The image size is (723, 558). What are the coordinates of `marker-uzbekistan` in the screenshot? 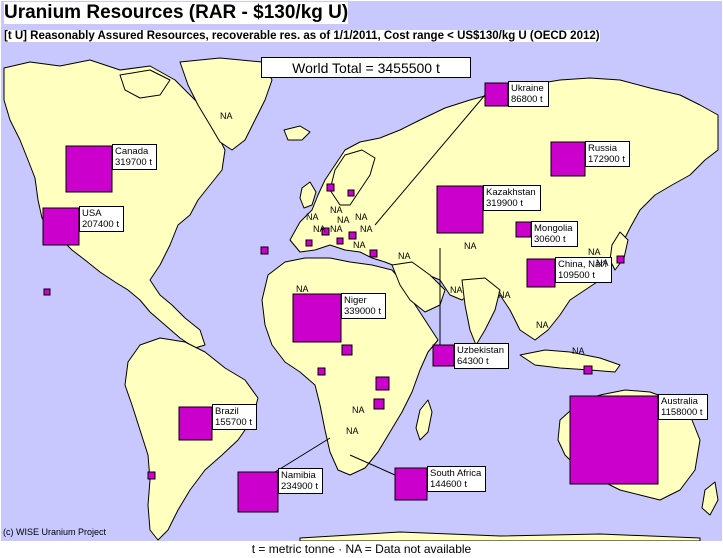 It's located at (443, 355).